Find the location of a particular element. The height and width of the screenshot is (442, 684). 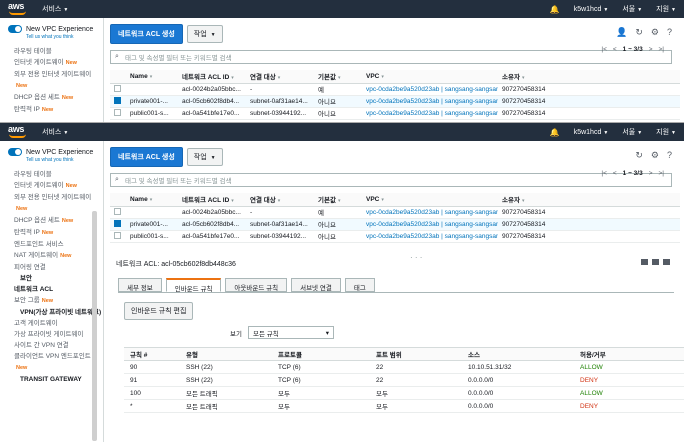

resize-handle: · · · is located at coordinates (416, 257).